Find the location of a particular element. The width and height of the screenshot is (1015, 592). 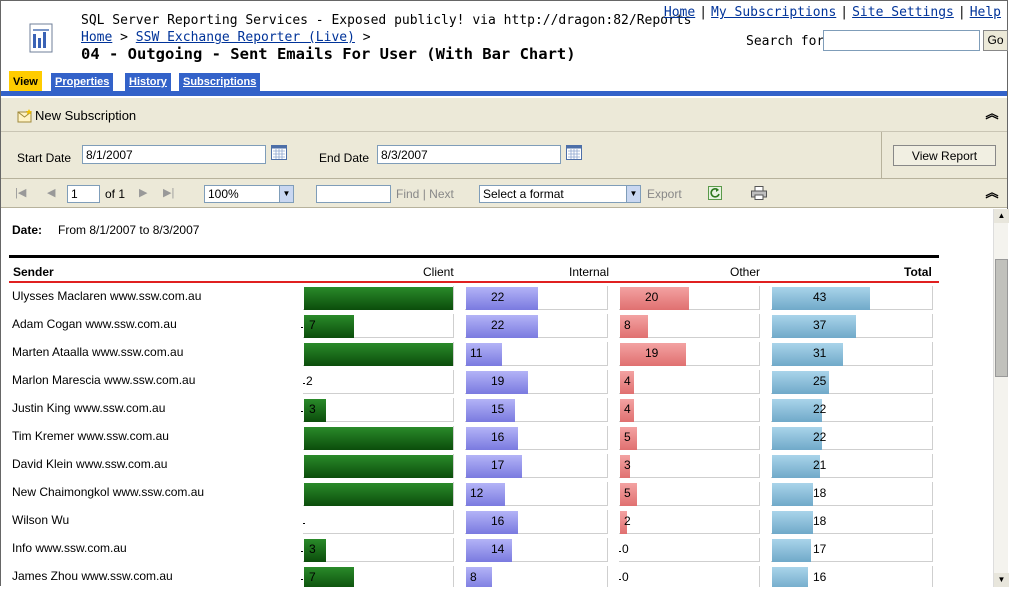

site-settings-link: Site Settings is located at coordinates (903, 12).